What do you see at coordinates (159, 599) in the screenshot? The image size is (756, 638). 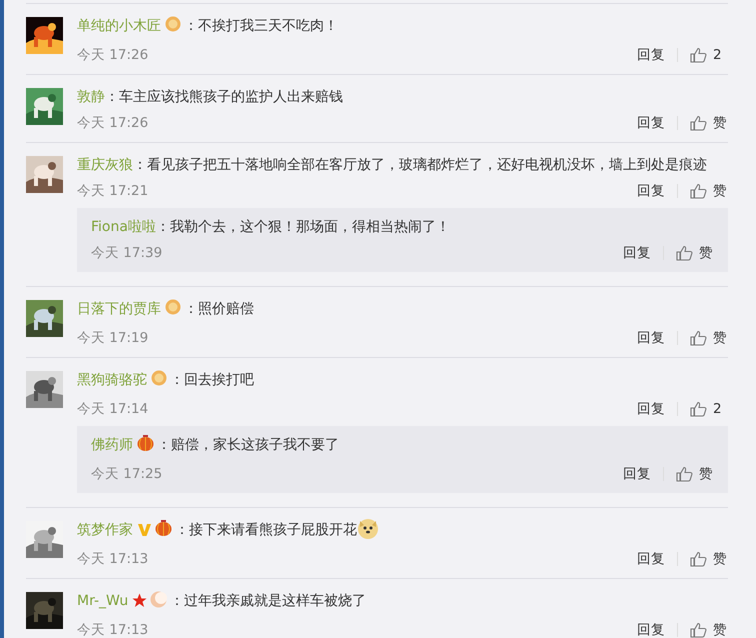 I see `moon-icon` at bounding box center [159, 599].